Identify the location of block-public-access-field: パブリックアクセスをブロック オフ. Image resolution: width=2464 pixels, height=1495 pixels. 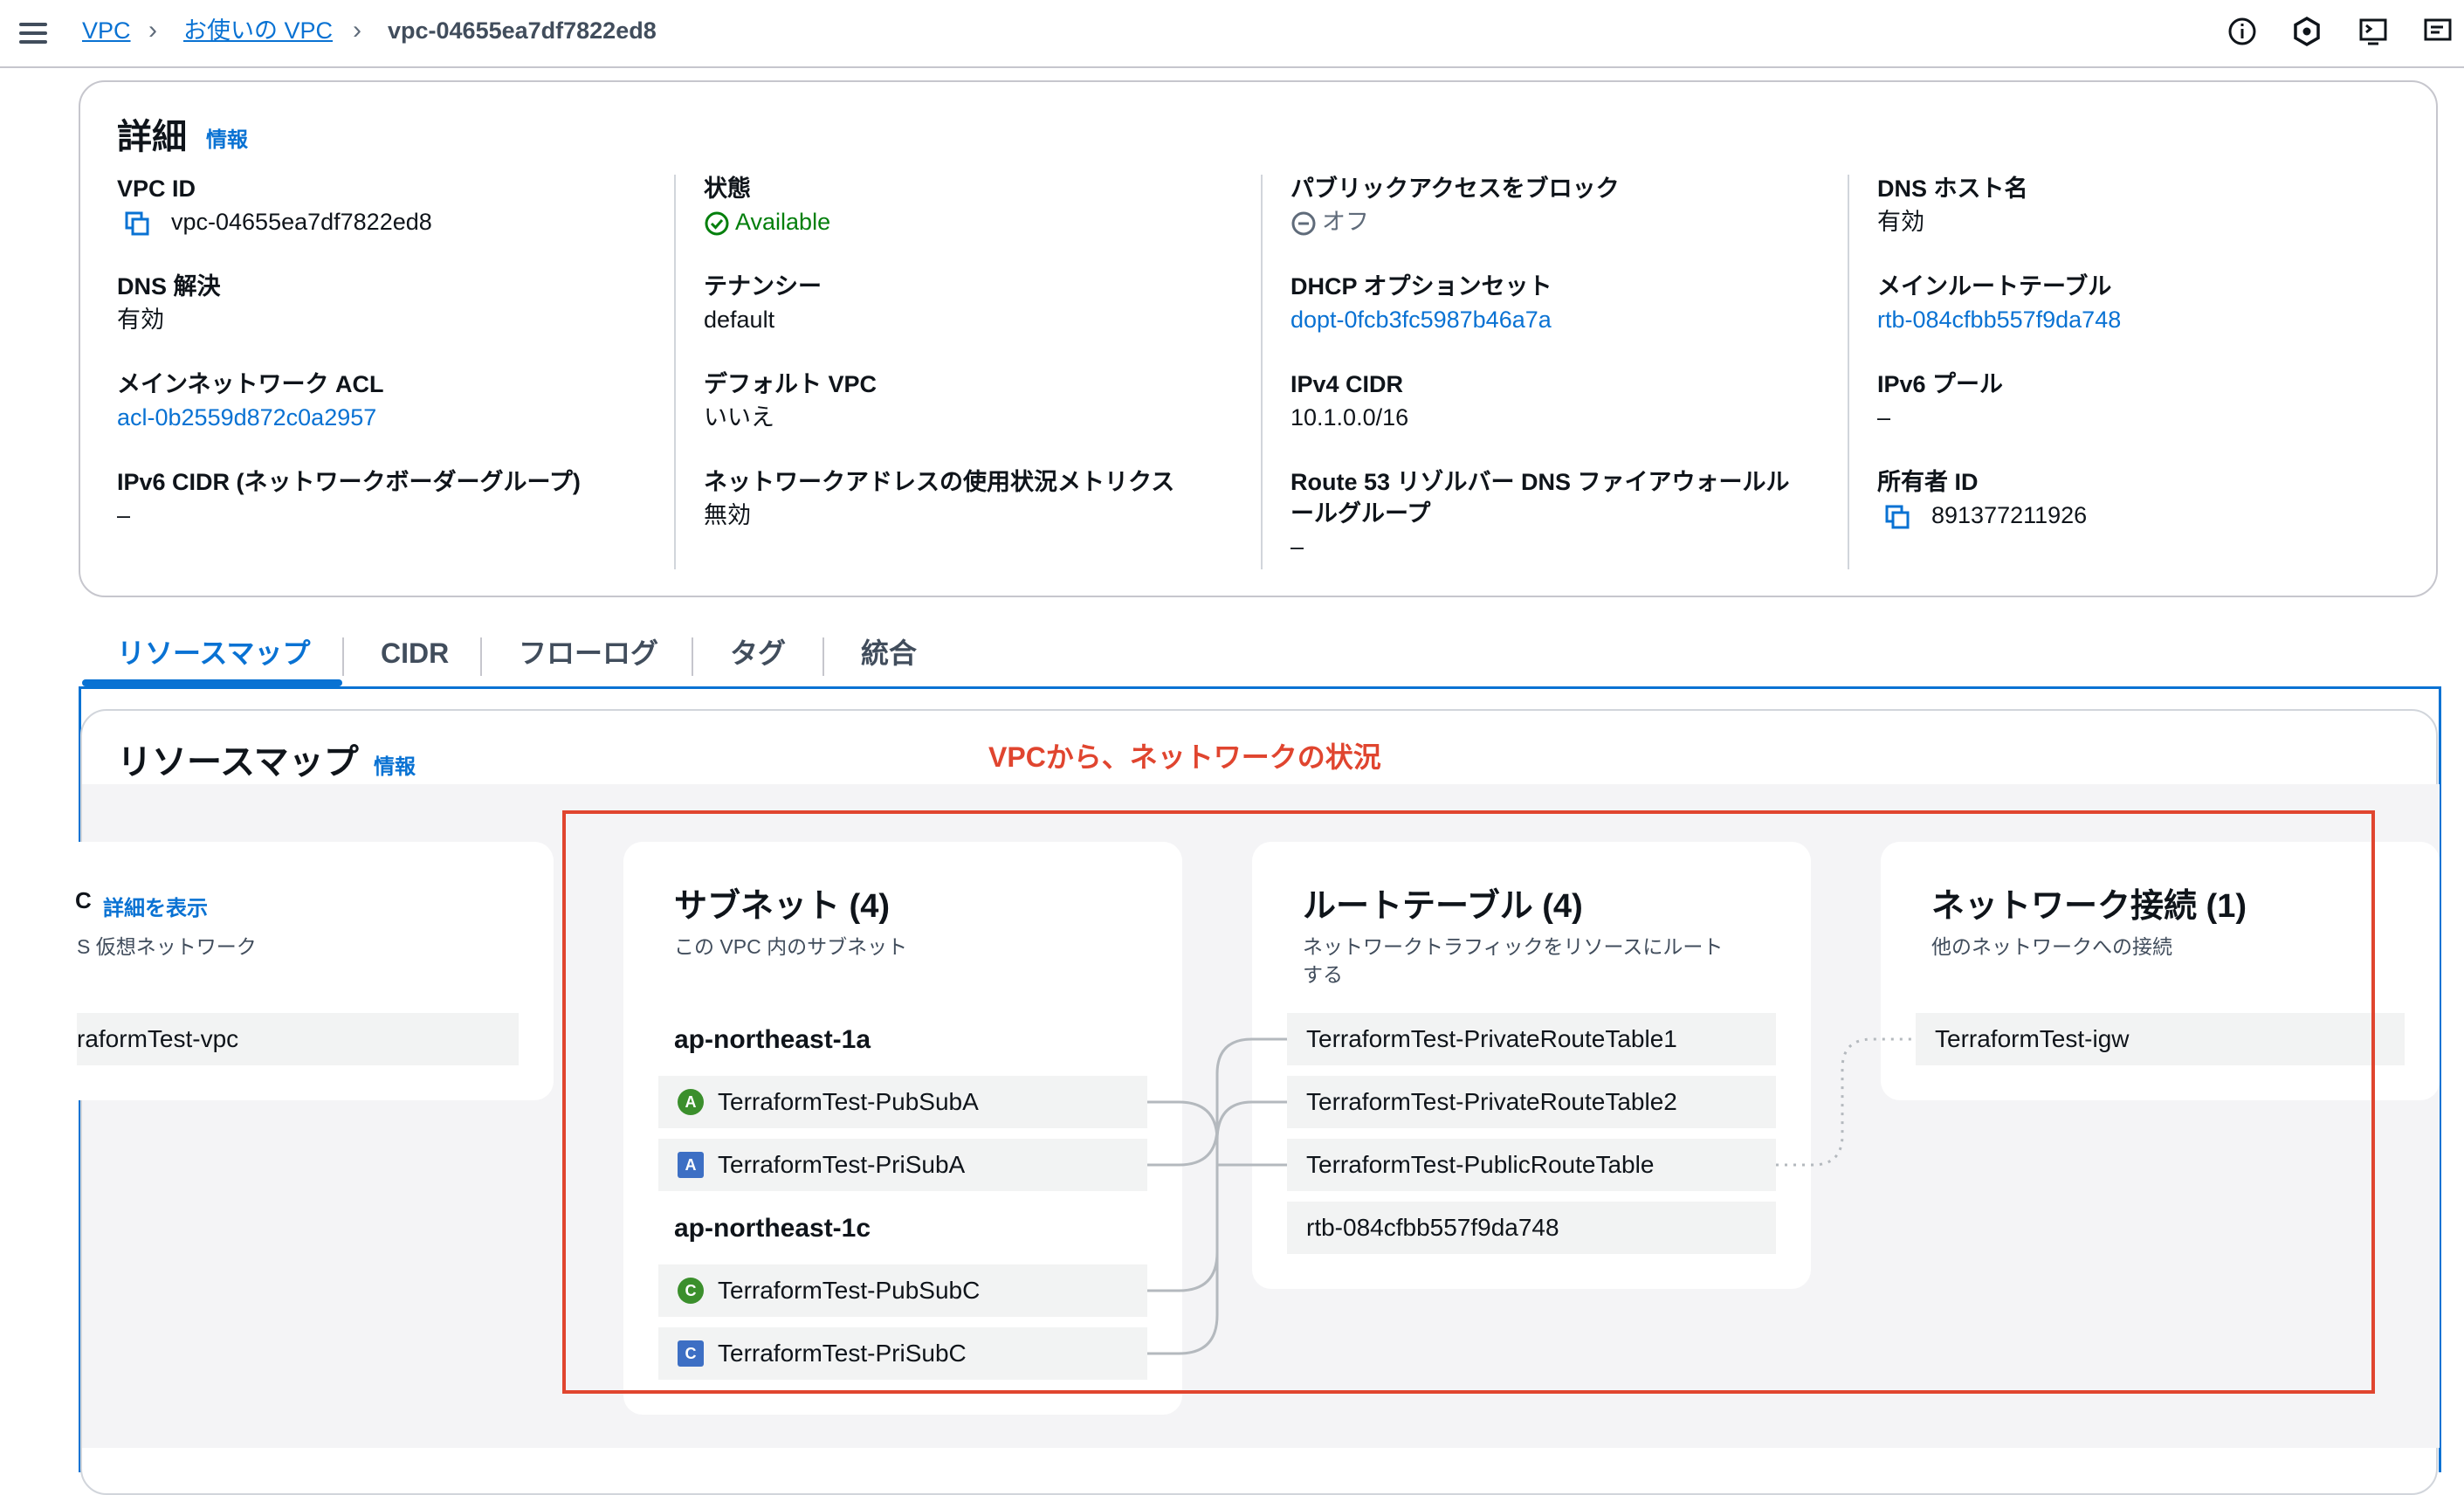
(1570, 206).